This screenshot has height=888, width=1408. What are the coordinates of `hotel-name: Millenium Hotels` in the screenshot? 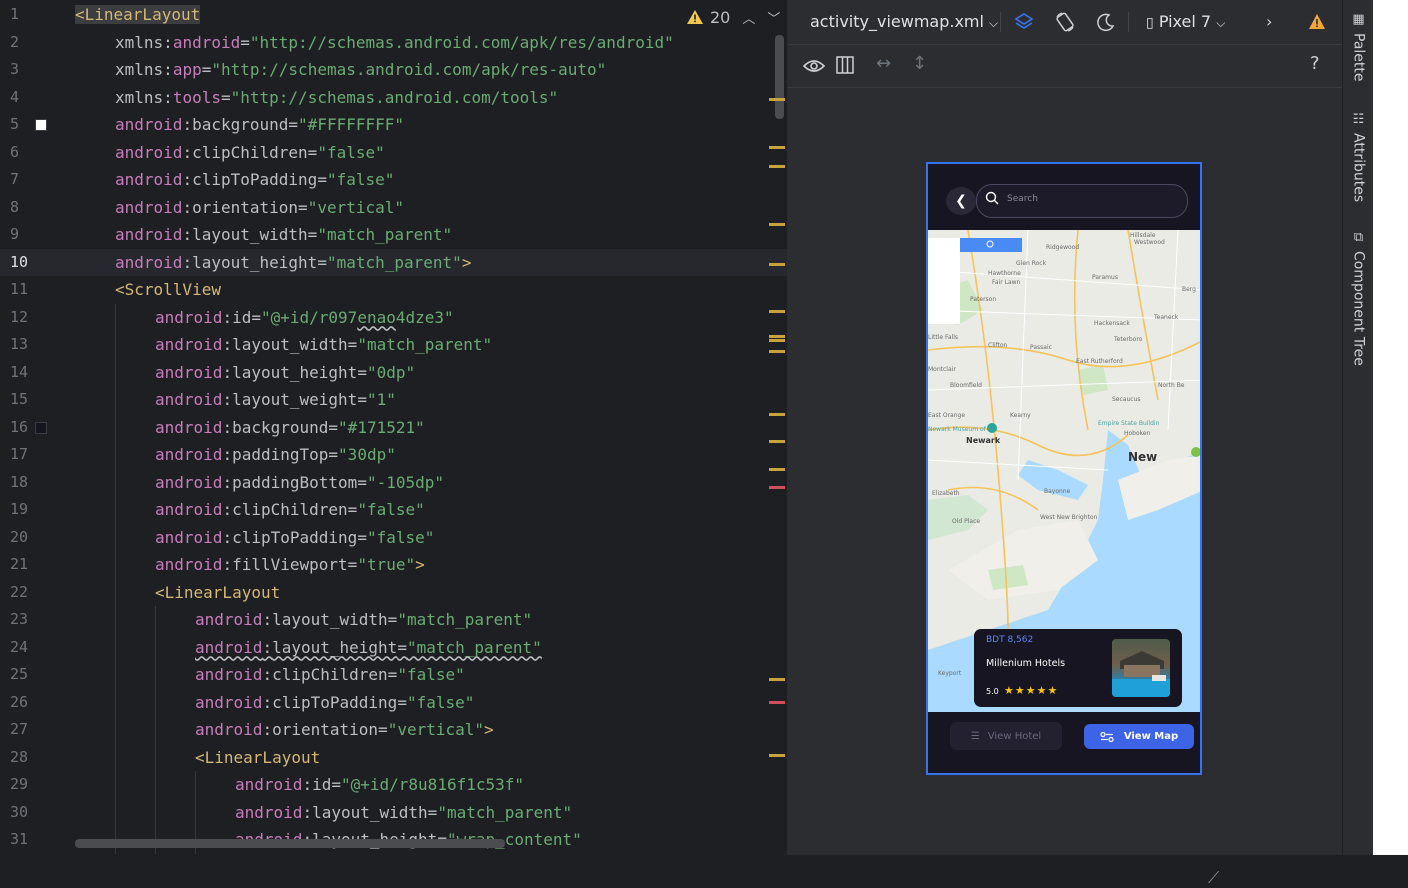 It's located at (1026, 663).